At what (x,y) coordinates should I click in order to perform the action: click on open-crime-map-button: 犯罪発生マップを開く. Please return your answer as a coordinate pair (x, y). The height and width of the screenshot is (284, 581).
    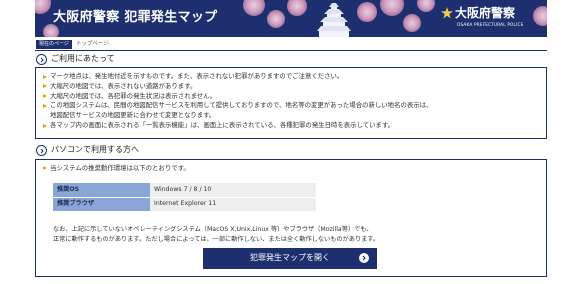
    Looking at the image, I should click on (290, 258).